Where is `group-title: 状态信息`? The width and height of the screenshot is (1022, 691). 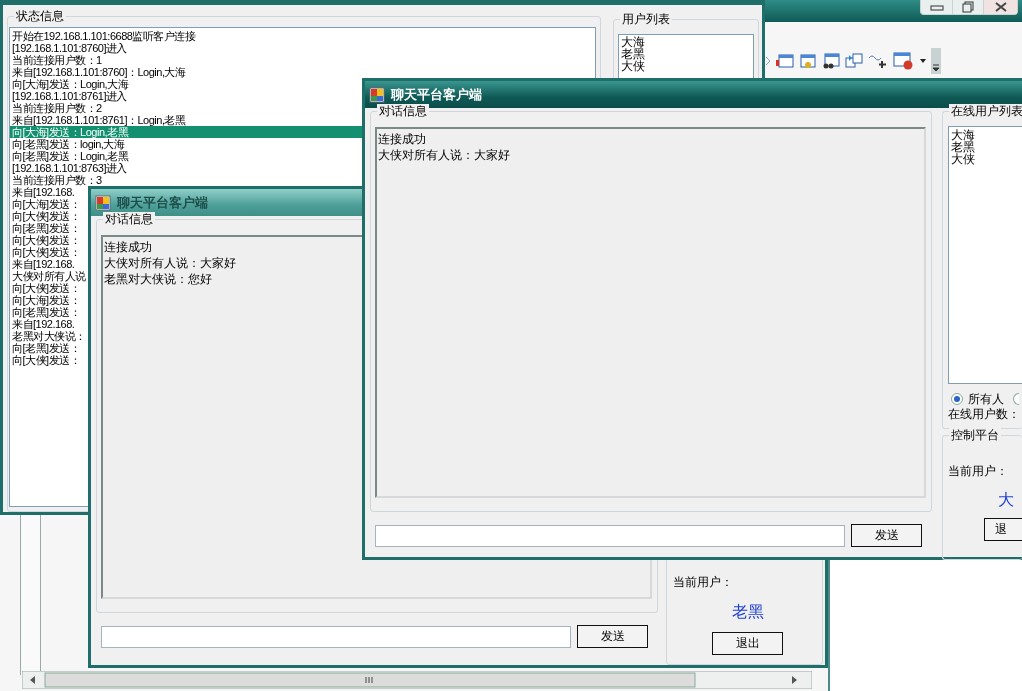
group-title: 状态信息 is located at coordinates (40, 16).